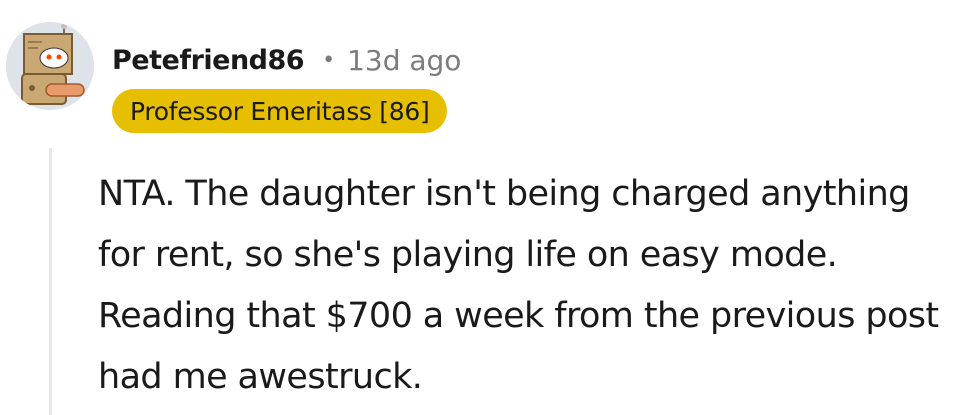 This screenshot has height=415, width=973. I want to click on comment-header: Petefriend86 • 13d ago, so click(286, 60).